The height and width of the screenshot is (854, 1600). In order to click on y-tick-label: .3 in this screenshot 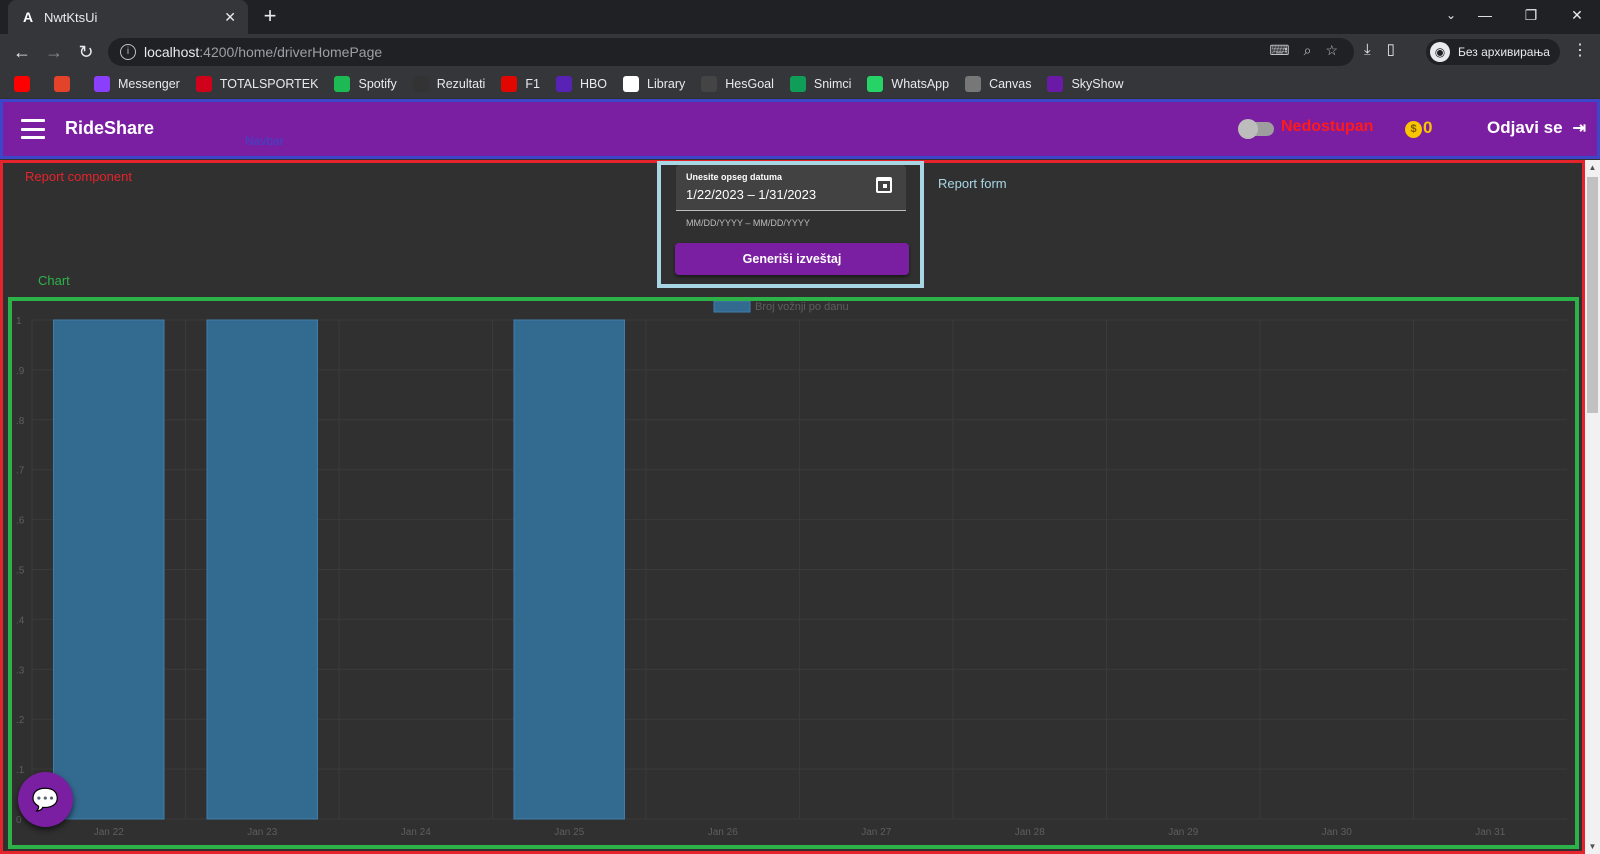, I will do `click(20, 670)`.